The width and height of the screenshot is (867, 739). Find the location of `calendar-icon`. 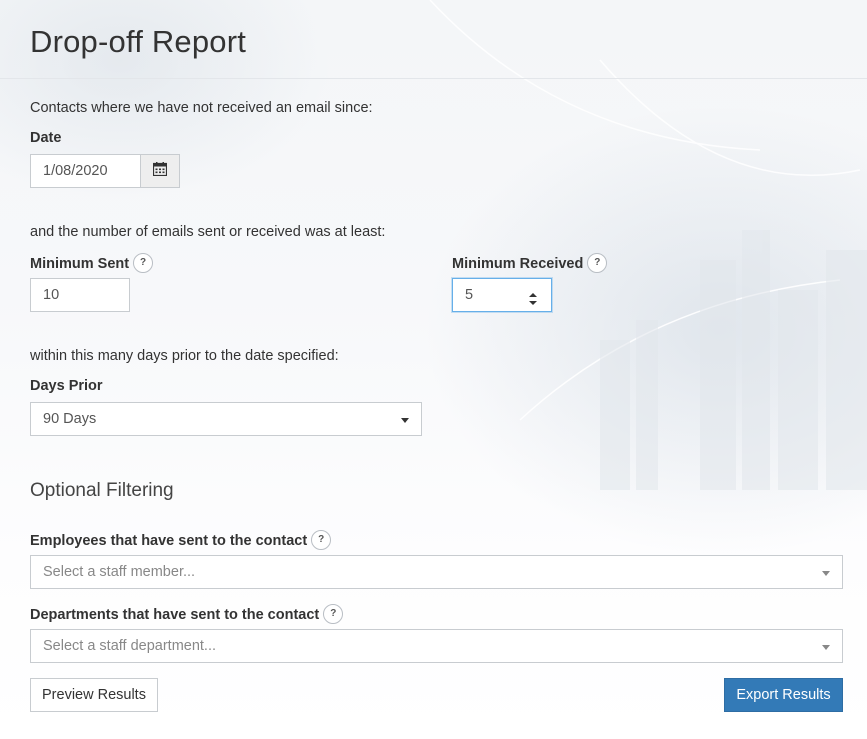

calendar-icon is located at coordinates (160, 171).